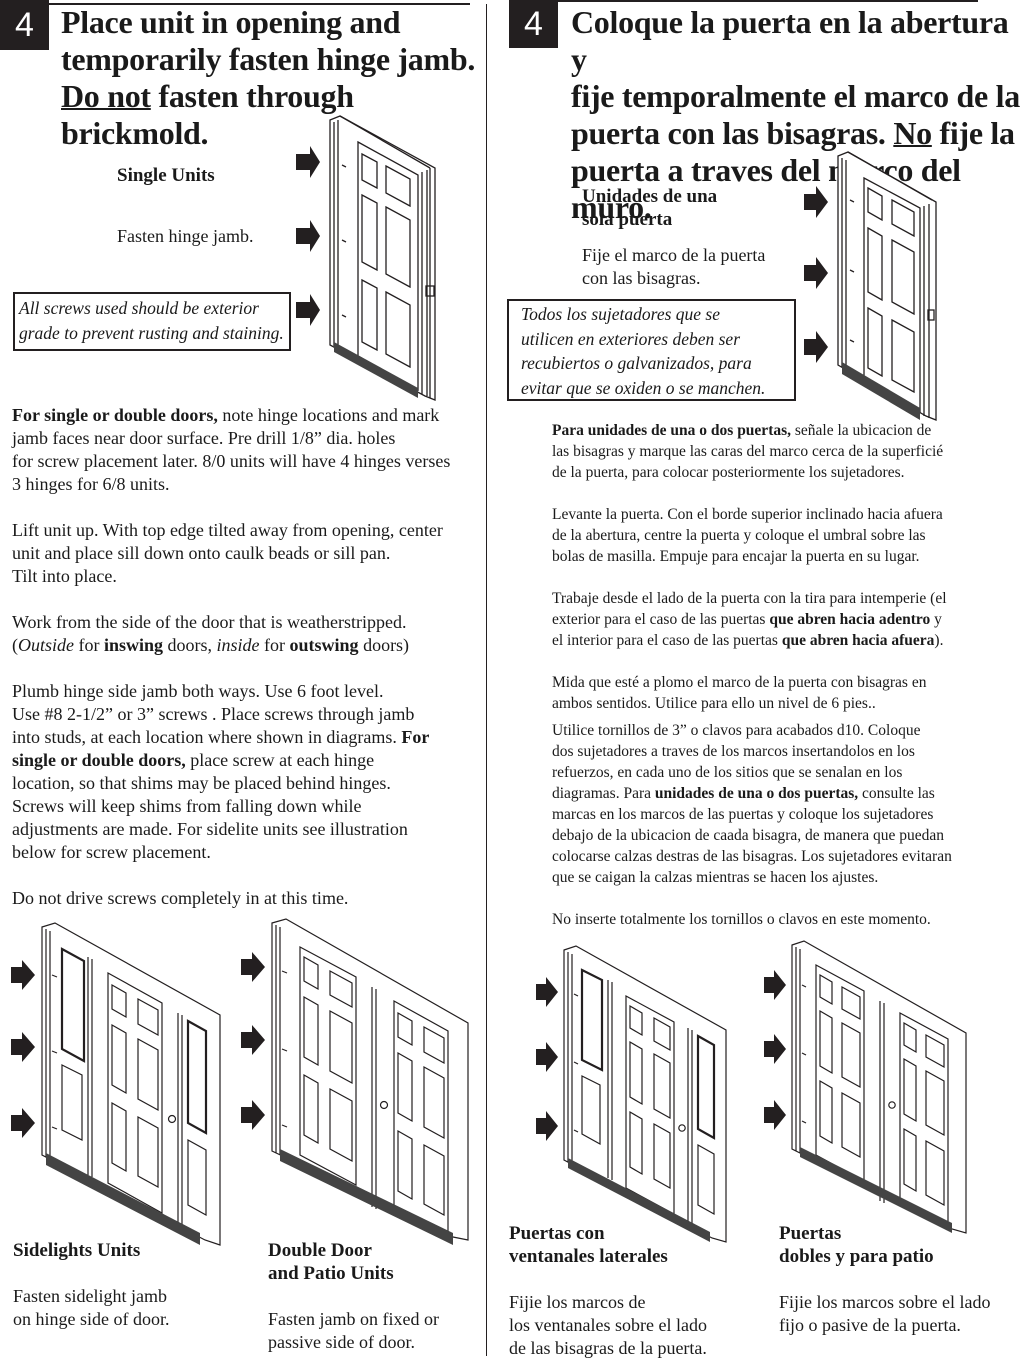  Describe the element at coordinates (850, 619) in the screenshot. I see `bold-phrase: que abren hacia adentro` at that location.